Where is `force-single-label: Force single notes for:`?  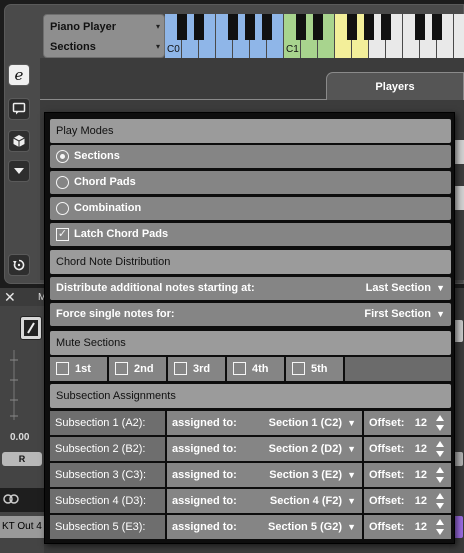
force-single-label: Force single notes for: is located at coordinates (115, 314).